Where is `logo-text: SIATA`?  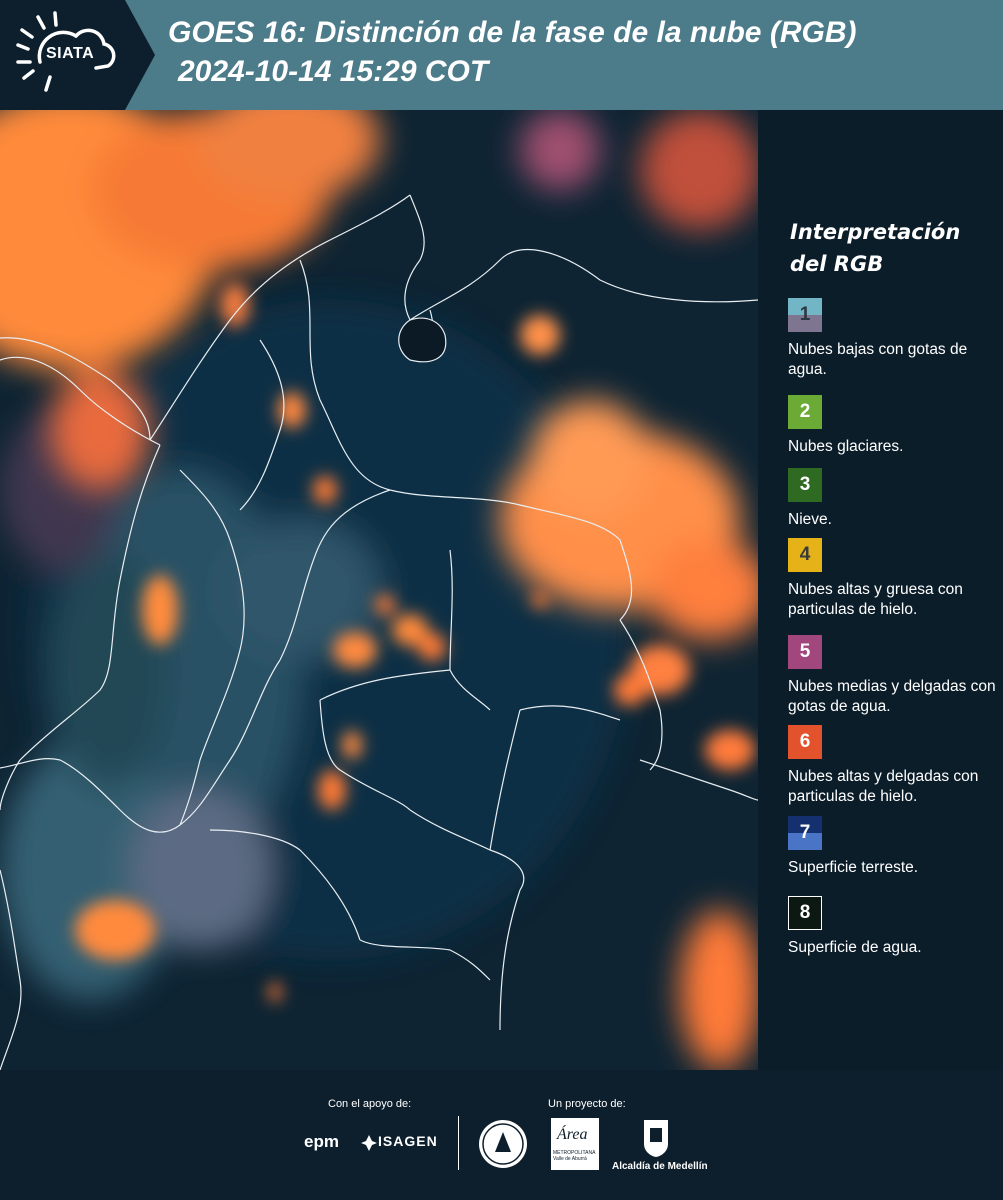
logo-text: SIATA is located at coordinates (70, 53).